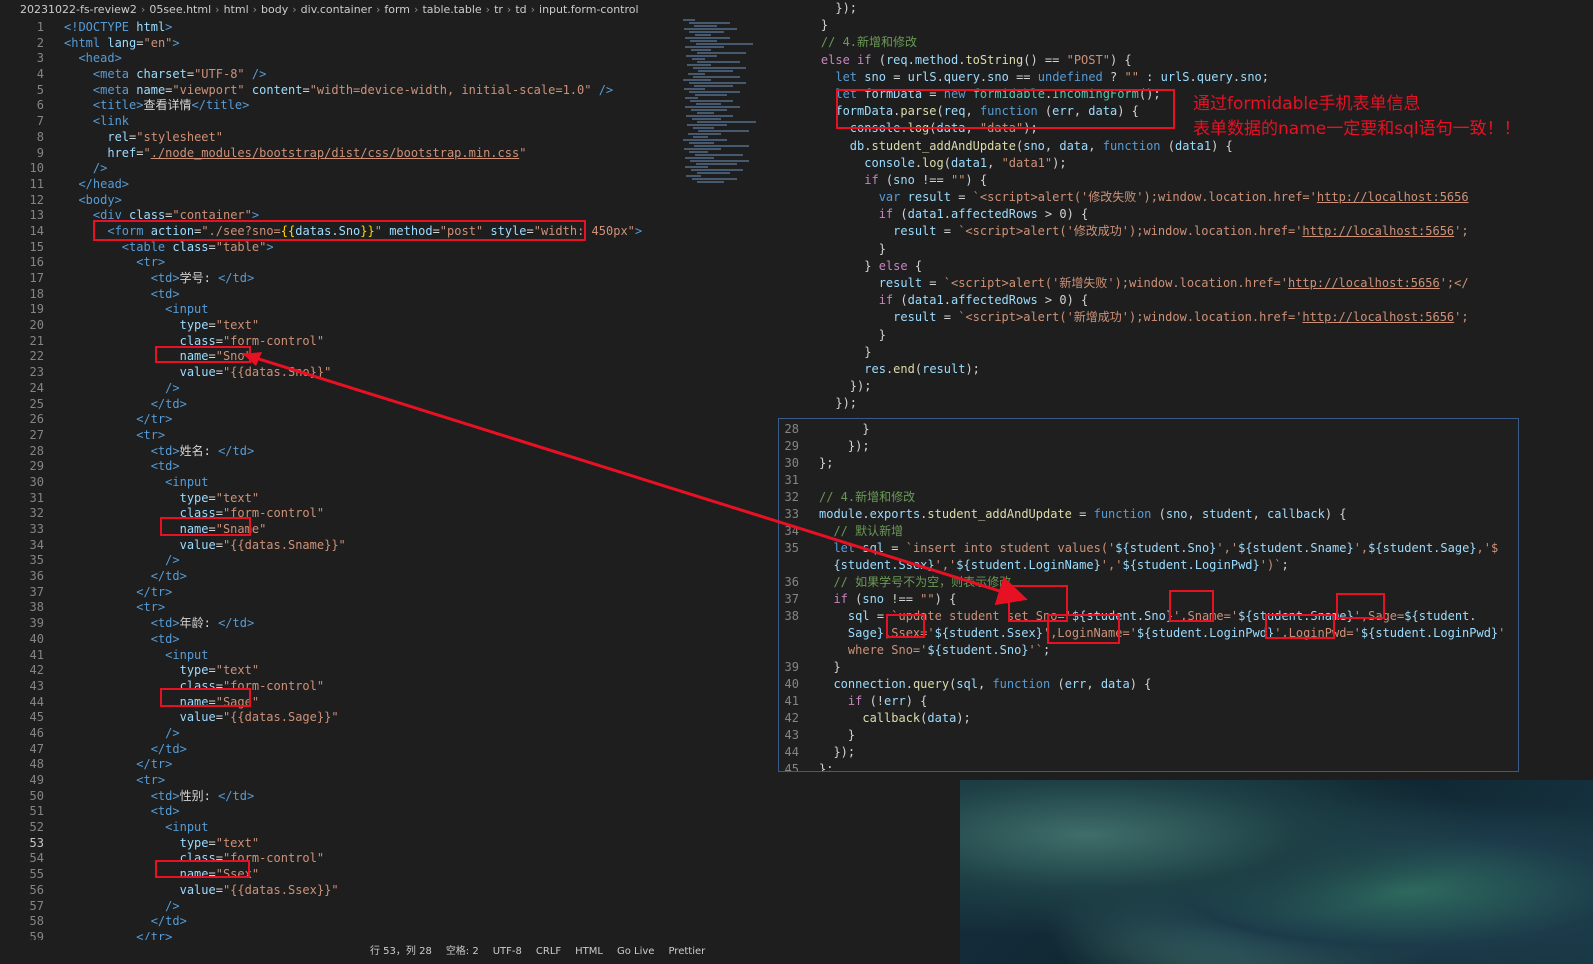  I want to click on breadcrumb-item: td, so click(520, 9).